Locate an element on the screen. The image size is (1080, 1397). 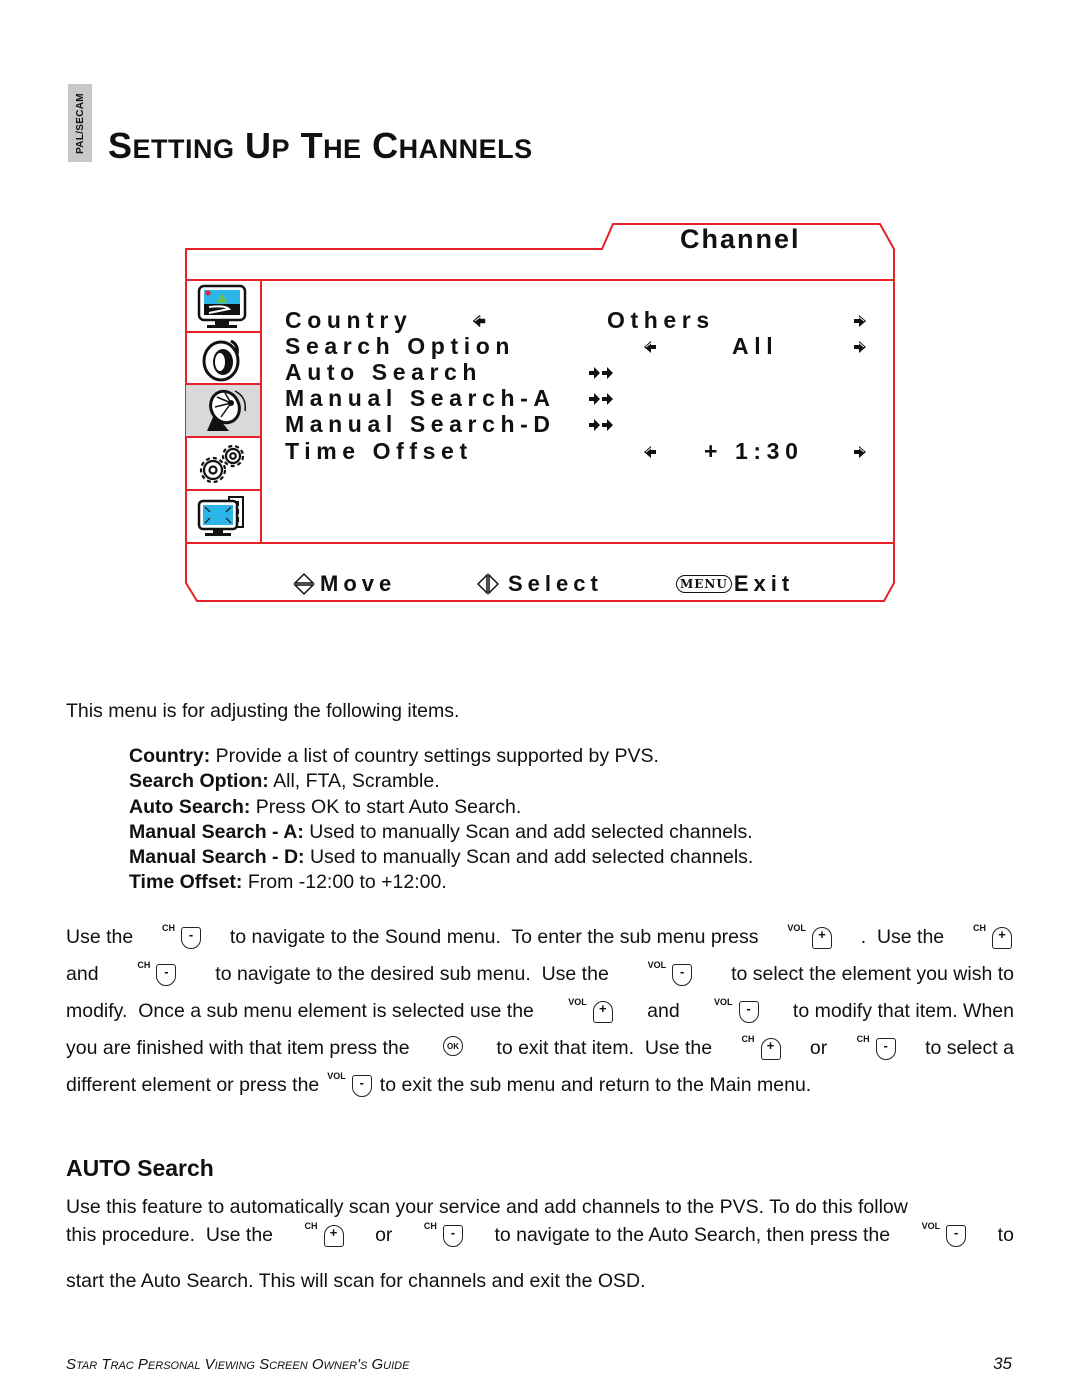
move-hint: Move is located at coordinates (344, 584).